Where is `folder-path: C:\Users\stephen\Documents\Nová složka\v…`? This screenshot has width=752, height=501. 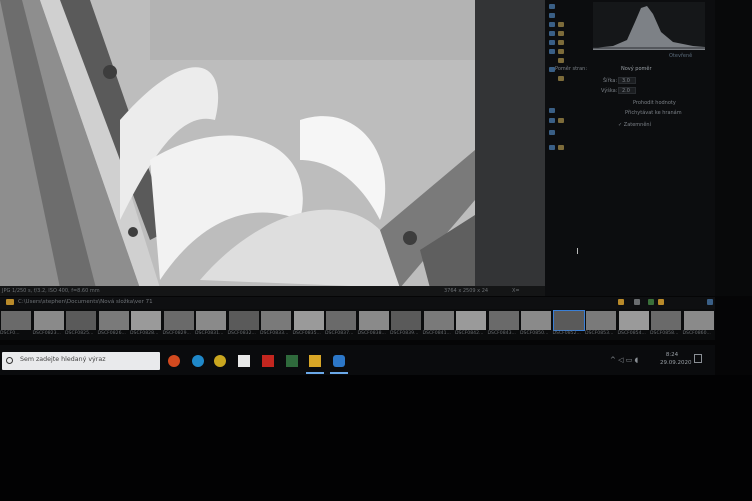
folder-path: C:\Users\stephen\Documents\Nová složka\v… is located at coordinates (85, 302).